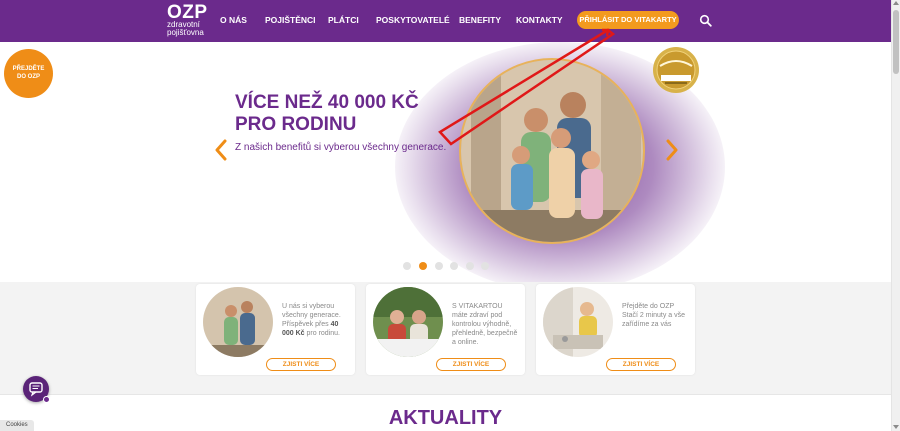  I want to click on hero-title-line1: VÍCE NEŽ 40 000 KČ, so click(327, 102).